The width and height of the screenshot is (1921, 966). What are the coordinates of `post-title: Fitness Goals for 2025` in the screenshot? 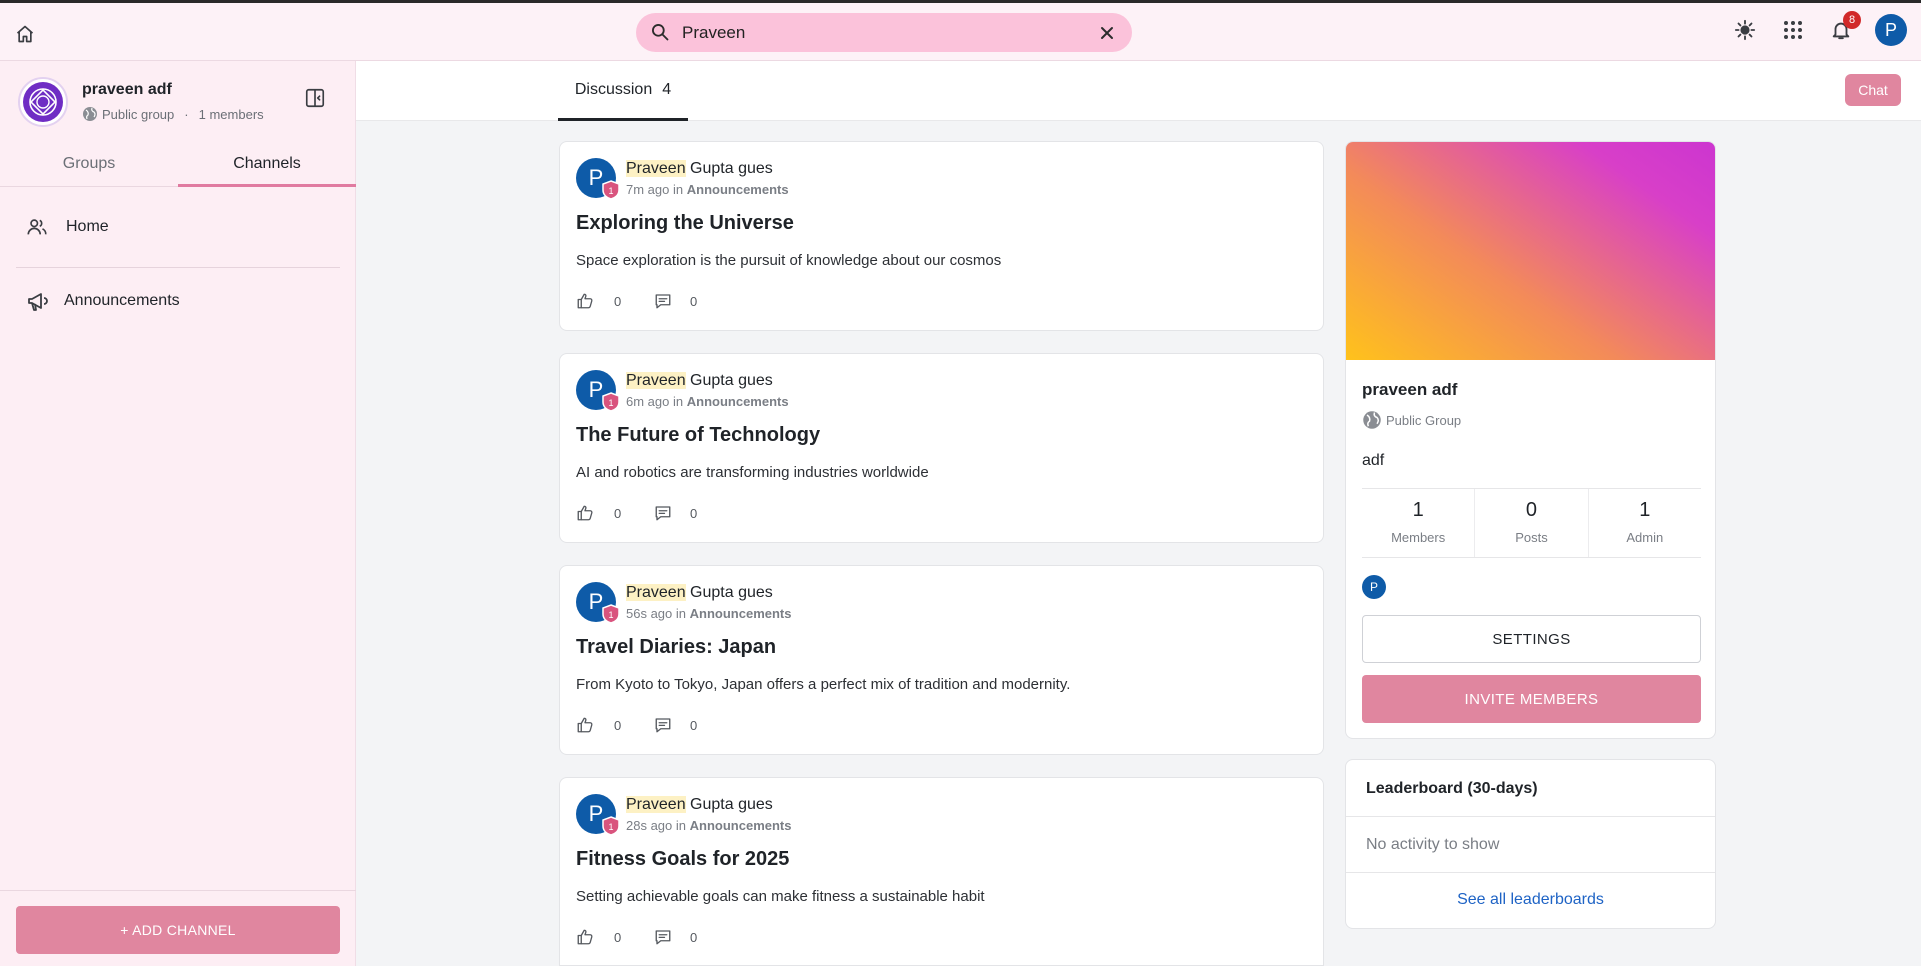 It's located at (682, 859).